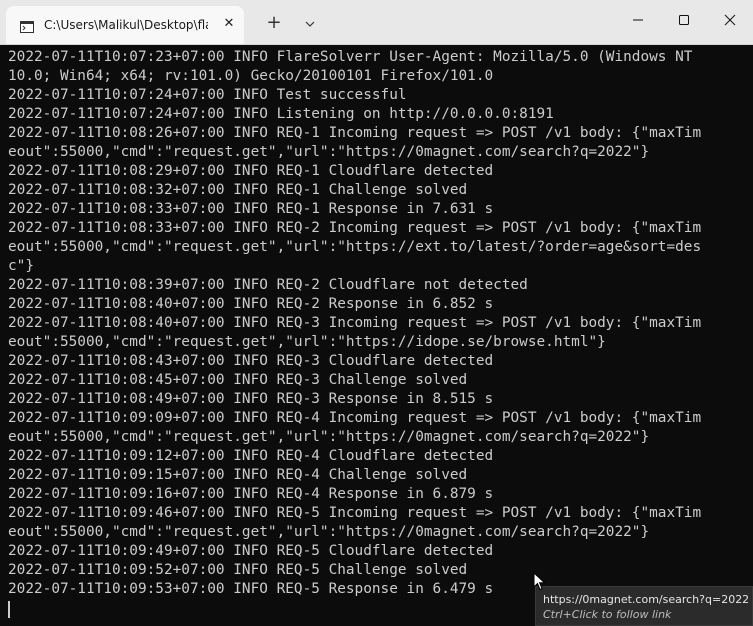  Describe the element at coordinates (748, 335) in the screenshot. I see `console-scrollbar` at that location.